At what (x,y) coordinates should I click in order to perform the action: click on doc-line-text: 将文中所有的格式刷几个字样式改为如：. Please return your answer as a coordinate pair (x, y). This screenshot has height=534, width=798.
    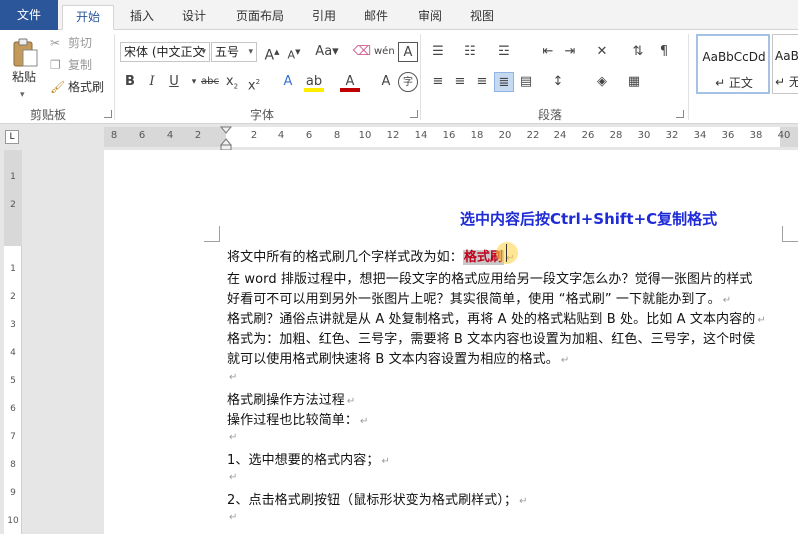
    Looking at the image, I should click on (345, 257).